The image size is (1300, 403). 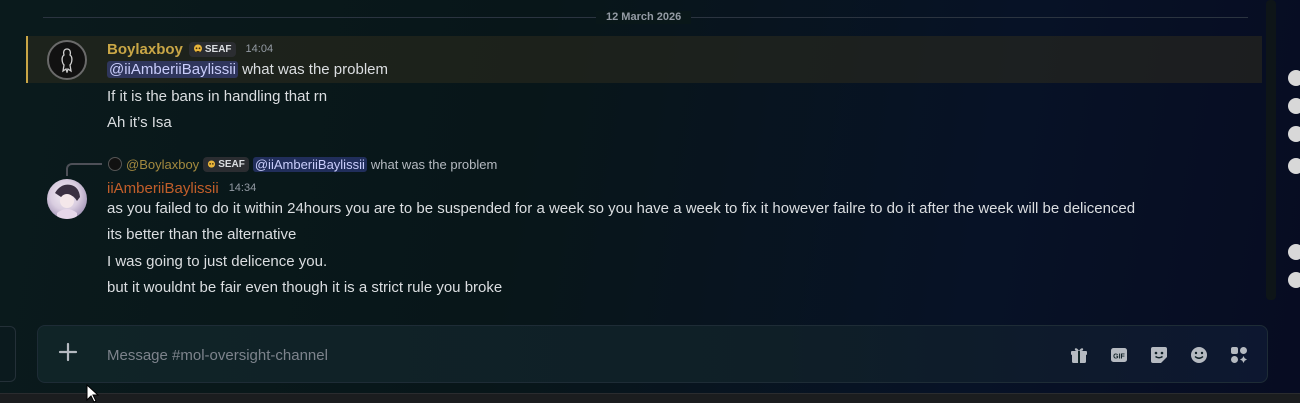 I want to click on author-name: Boylaxboy, so click(x=145, y=49).